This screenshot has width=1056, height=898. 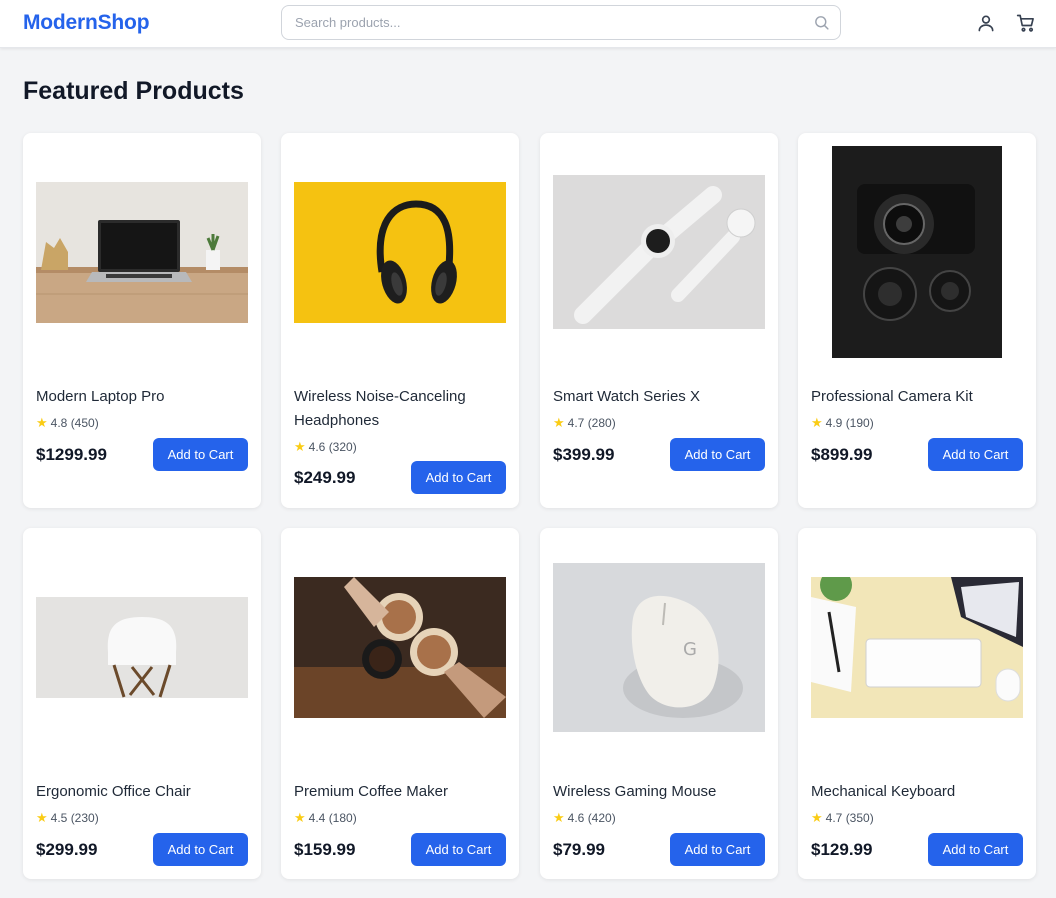 What do you see at coordinates (584, 454) in the screenshot?
I see `product-price: $399.99` at bounding box center [584, 454].